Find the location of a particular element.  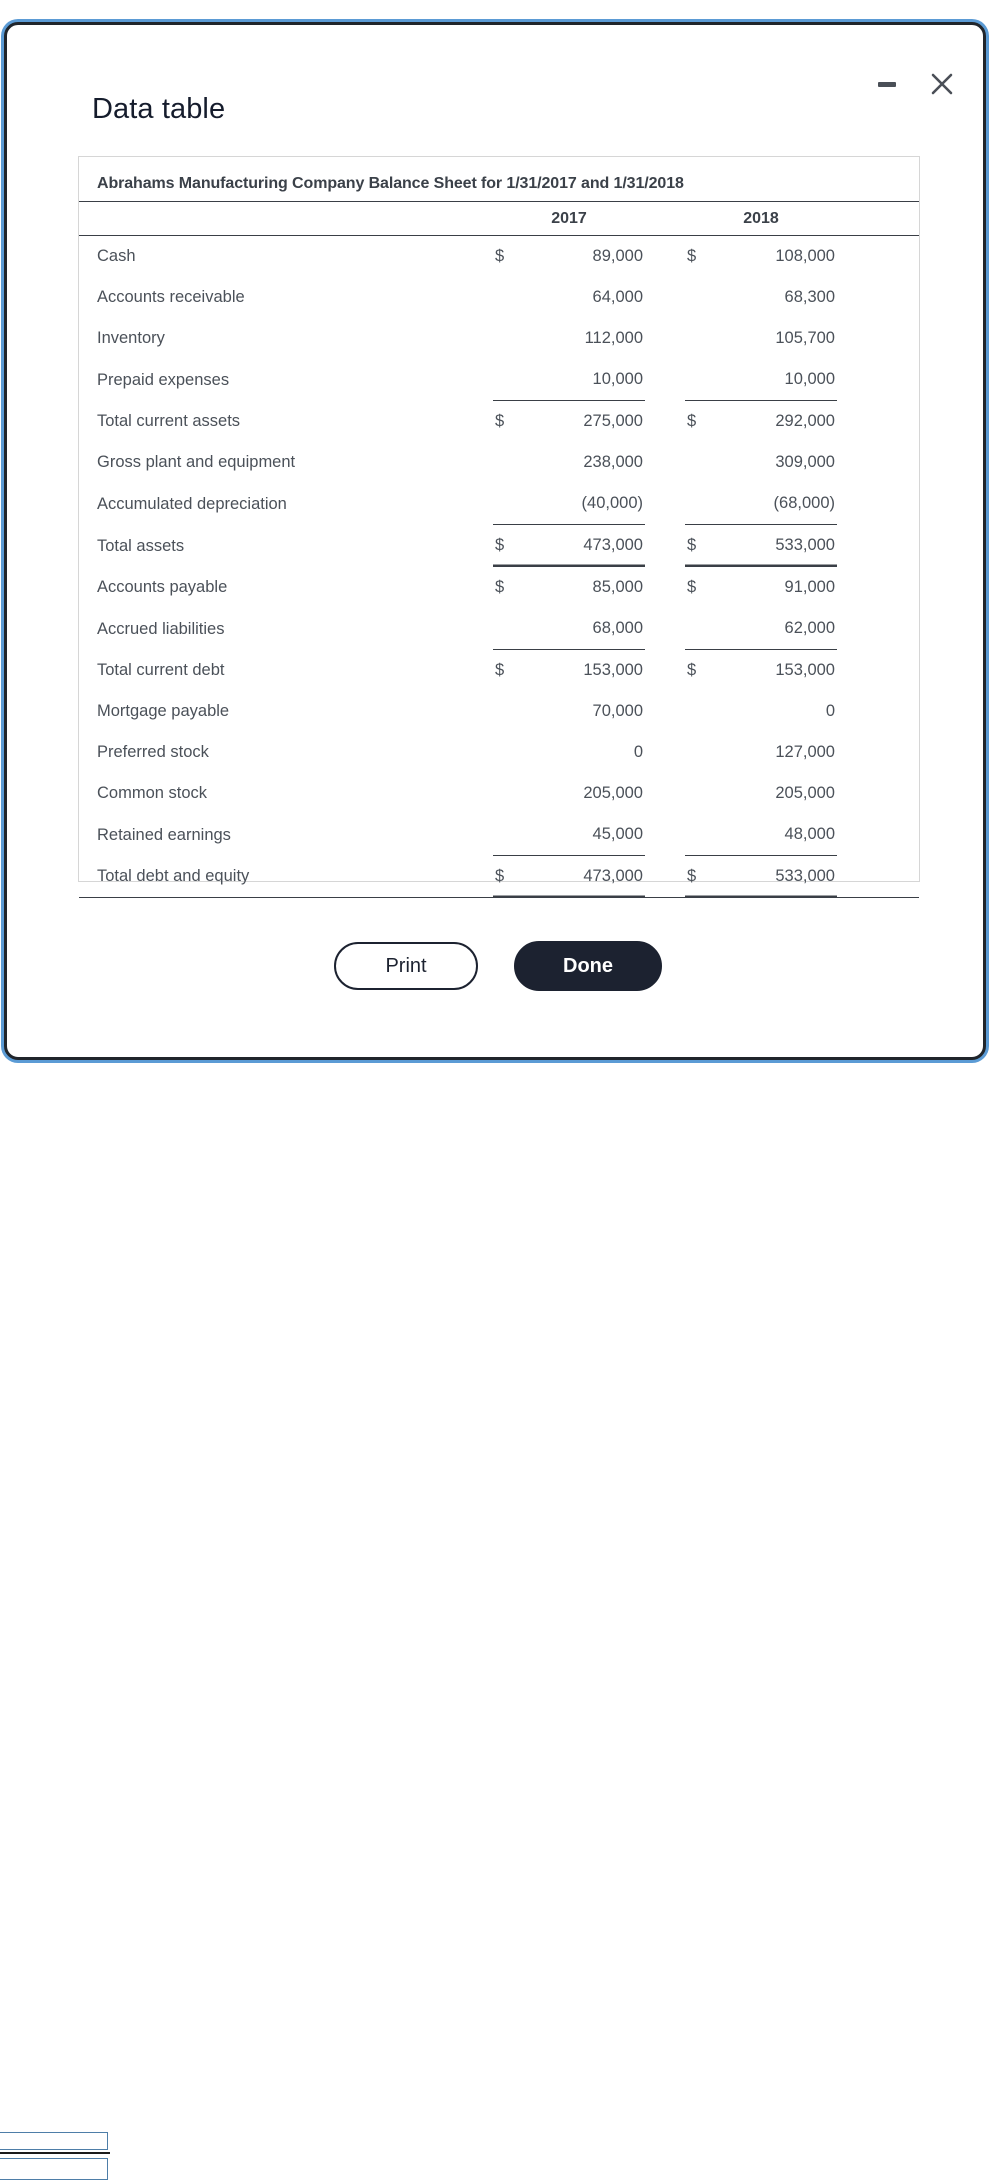

row-value-2017: 238,000 is located at coordinates (613, 462).